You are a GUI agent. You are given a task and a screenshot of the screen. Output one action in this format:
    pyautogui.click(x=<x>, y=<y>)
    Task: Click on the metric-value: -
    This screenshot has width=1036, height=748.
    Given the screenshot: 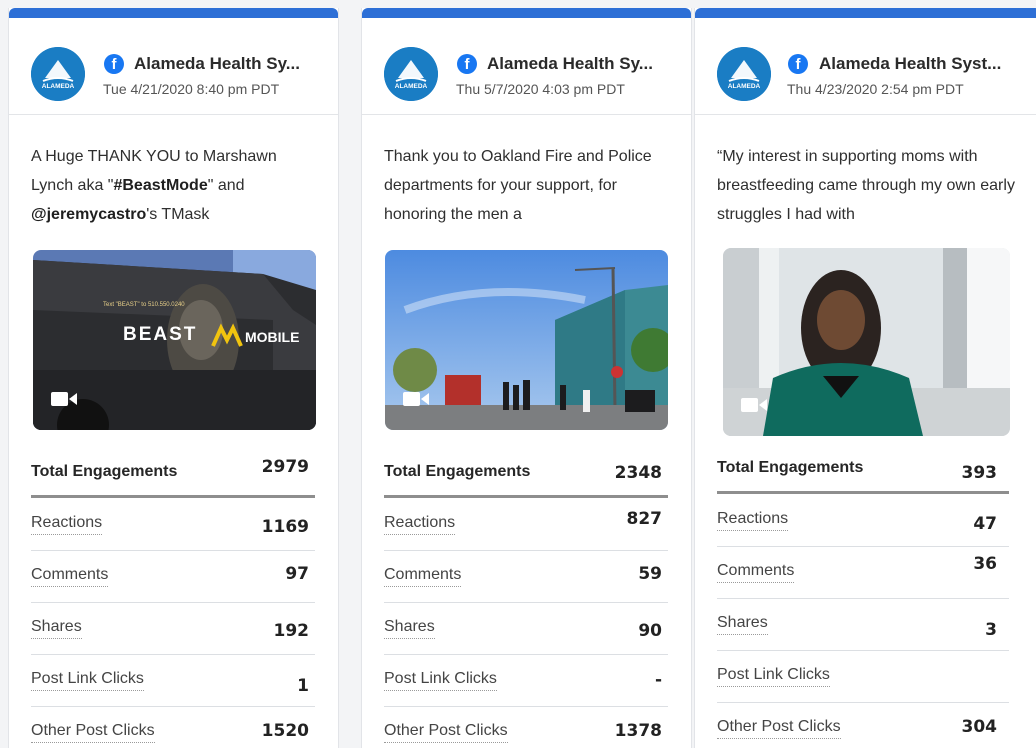 What is the action you would take?
    pyautogui.click(x=658, y=680)
    